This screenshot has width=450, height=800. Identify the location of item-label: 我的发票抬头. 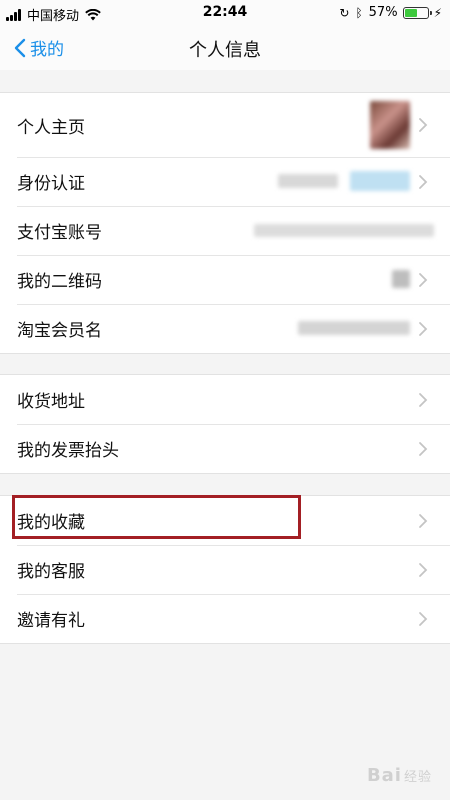
(68, 451).